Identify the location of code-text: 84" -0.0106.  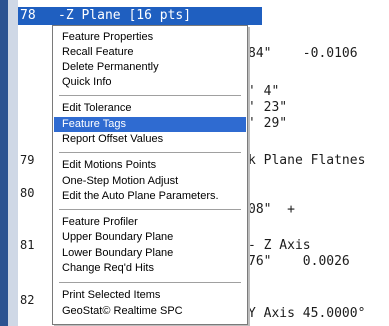
(303, 53).